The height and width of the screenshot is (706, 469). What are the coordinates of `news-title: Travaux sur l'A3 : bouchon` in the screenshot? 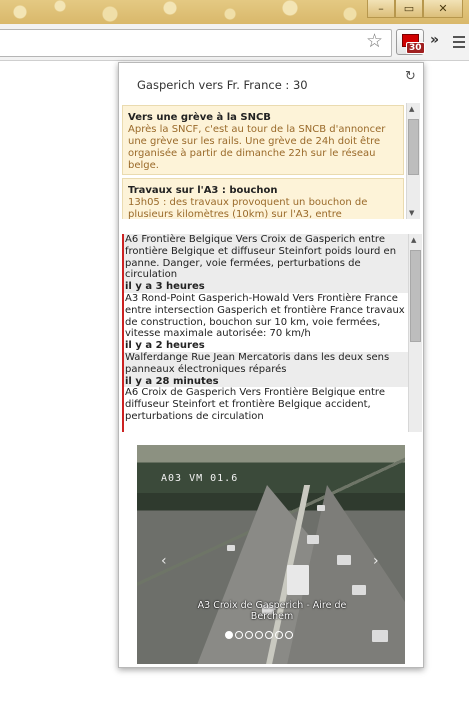 It's located at (203, 190).